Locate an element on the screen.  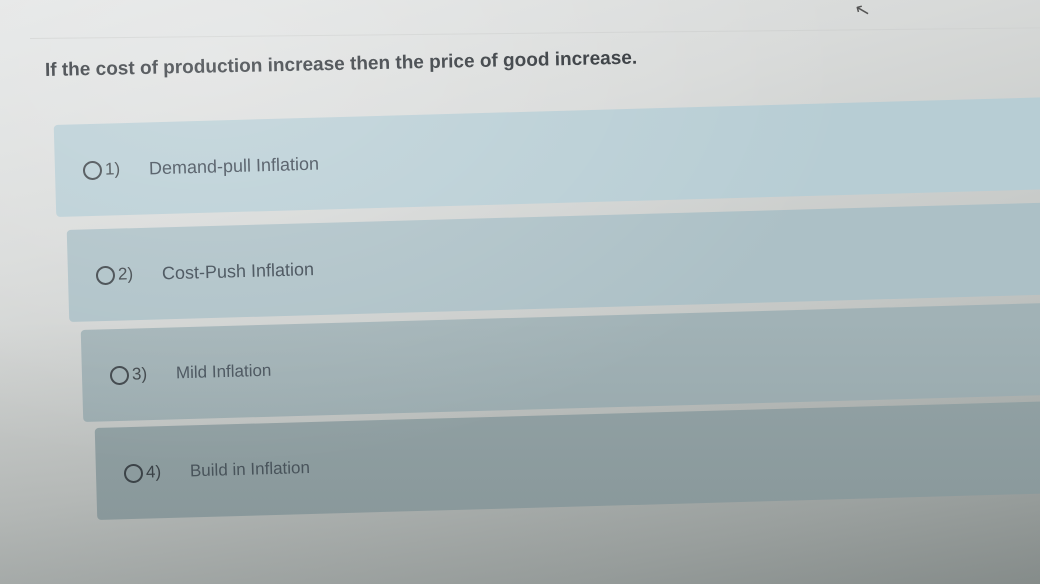
option-number-4: 4) is located at coordinates (153, 472).